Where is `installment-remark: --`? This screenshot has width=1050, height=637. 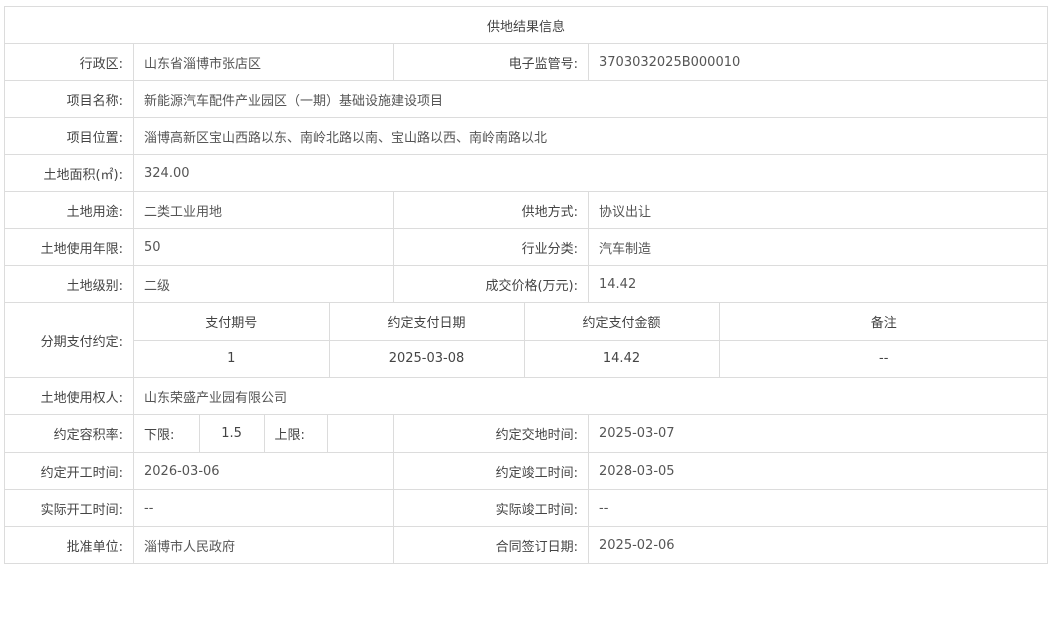 installment-remark: -- is located at coordinates (882, 358).